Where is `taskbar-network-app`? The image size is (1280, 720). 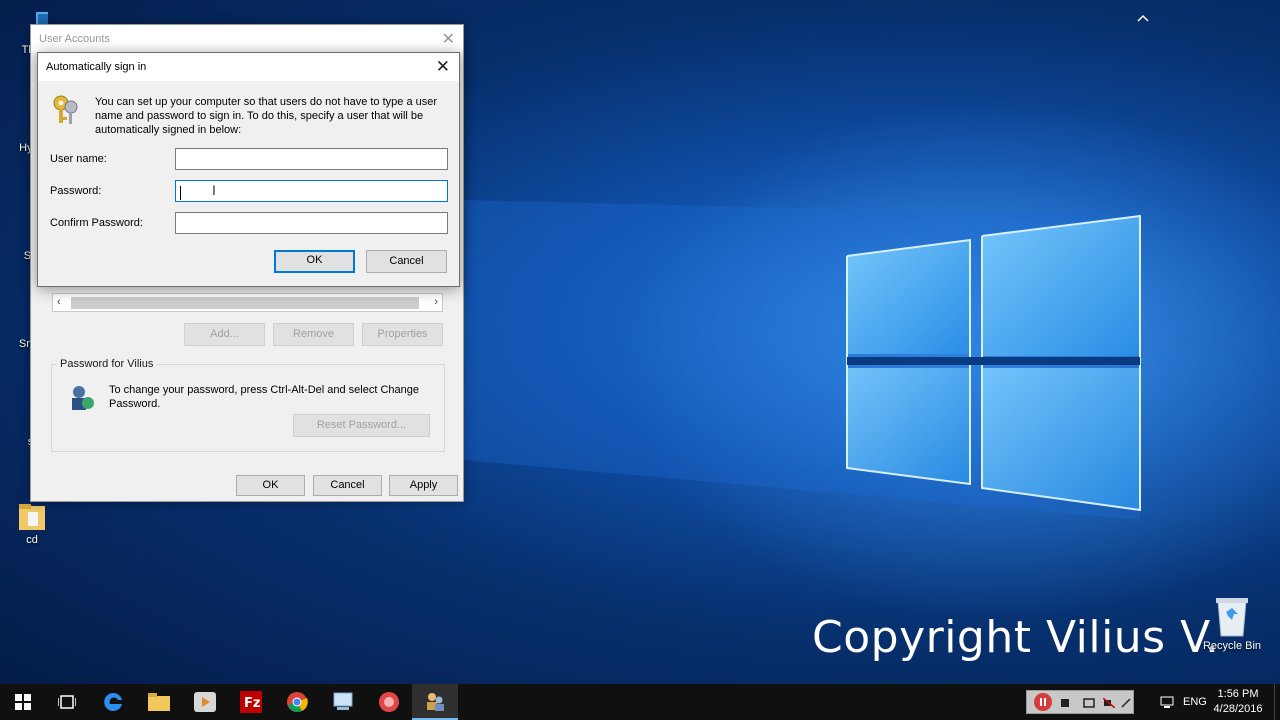
taskbar-network-app is located at coordinates (343, 702).